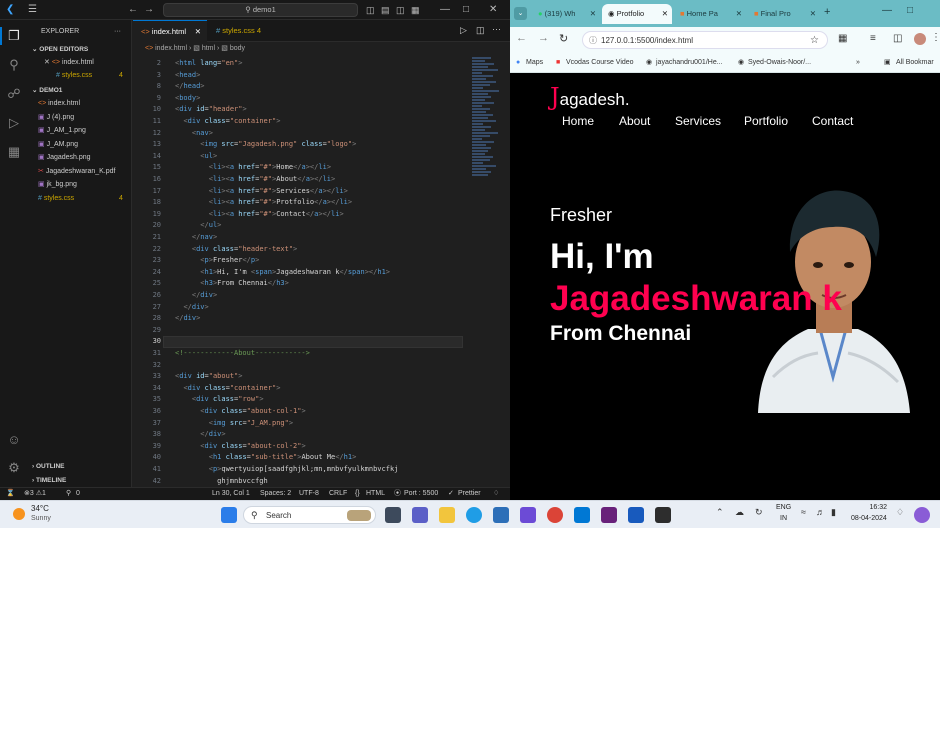 The width and height of the screenshot is (940, 752). What do you see at coordinates (590, 97) in the screenshot?
I see `site-logo: Jagadesh.` at bounding box center [590, 97].